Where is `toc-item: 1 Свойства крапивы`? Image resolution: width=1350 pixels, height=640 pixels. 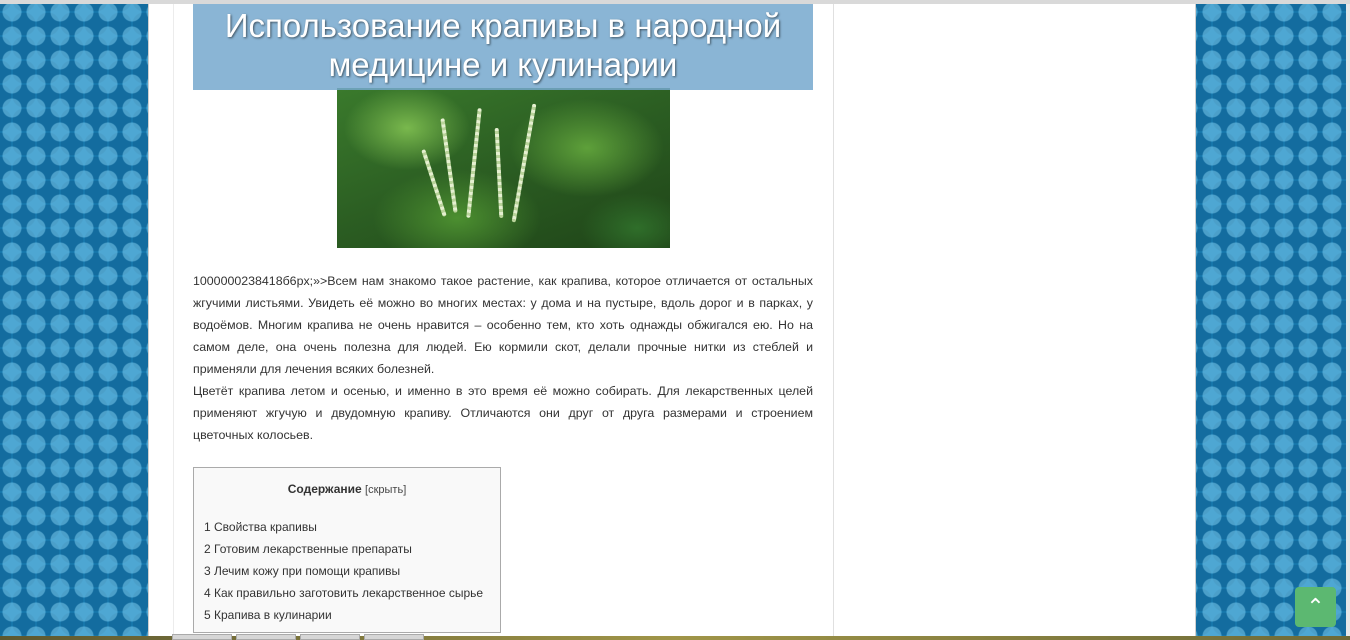 toc-item: 1 Свойства крапивы is located at coordinates (352, 527).